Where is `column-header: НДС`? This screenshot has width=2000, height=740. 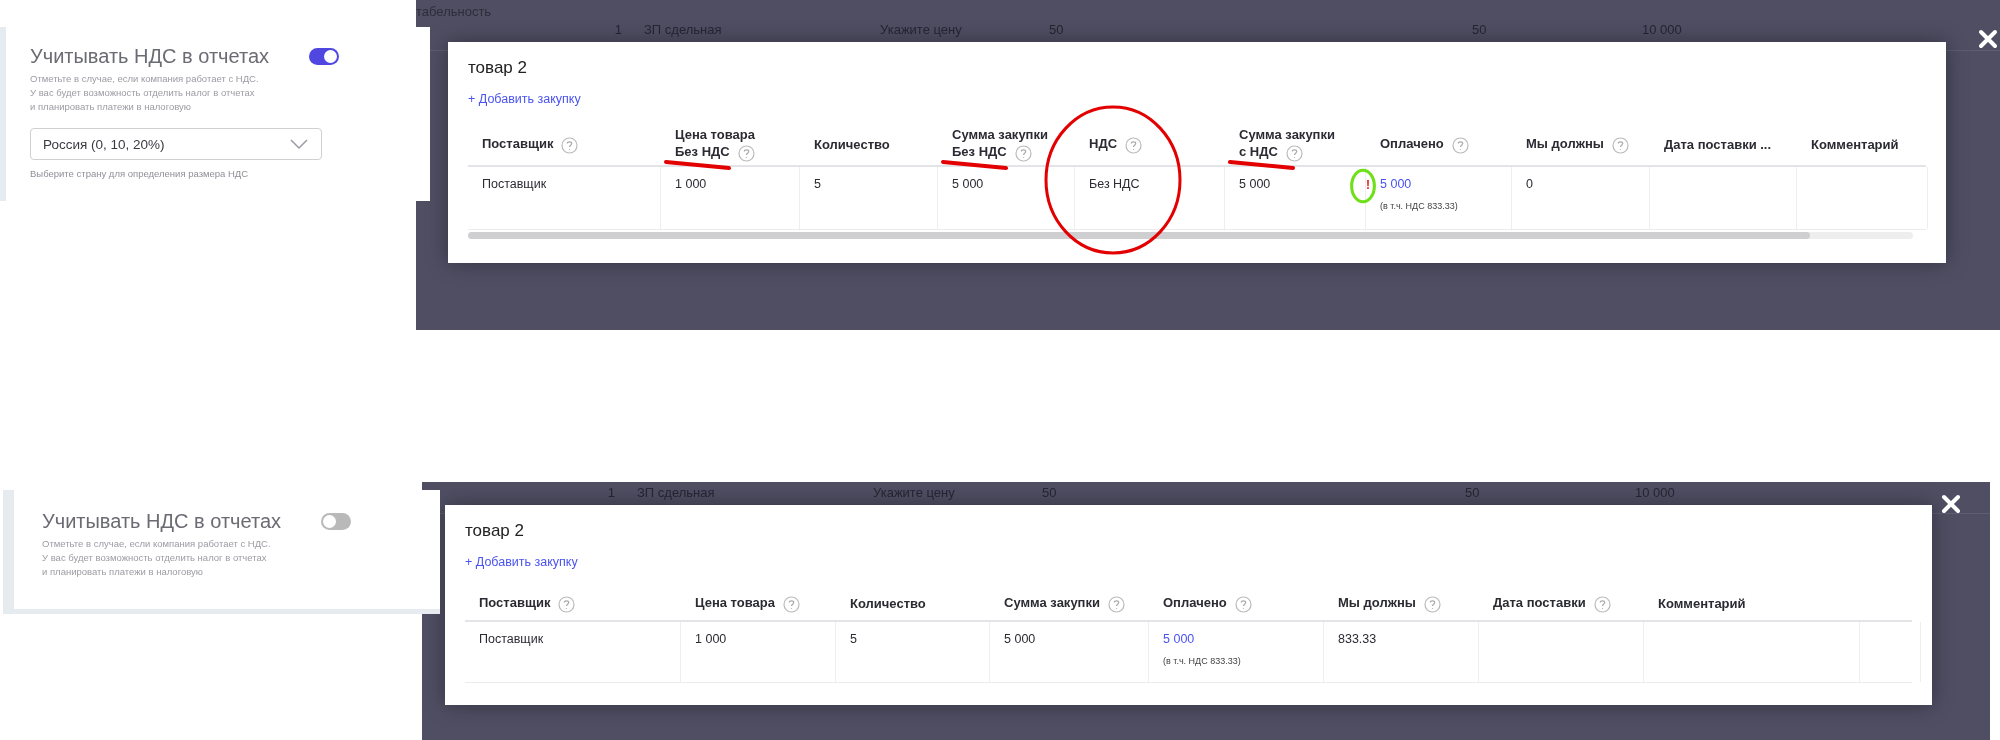 column-header: НДС is located at coordinates (1116, 144).